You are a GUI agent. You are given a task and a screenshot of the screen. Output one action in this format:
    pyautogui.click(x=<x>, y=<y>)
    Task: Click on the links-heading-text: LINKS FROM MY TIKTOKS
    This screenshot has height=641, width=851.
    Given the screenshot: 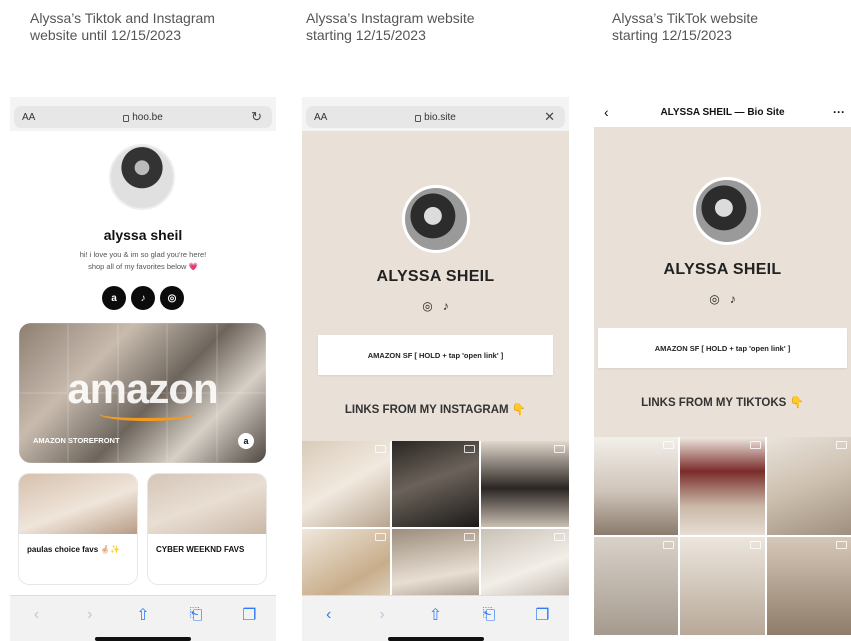 What is the action you would take?
    pyautogui.click(x=714, y=403)
    